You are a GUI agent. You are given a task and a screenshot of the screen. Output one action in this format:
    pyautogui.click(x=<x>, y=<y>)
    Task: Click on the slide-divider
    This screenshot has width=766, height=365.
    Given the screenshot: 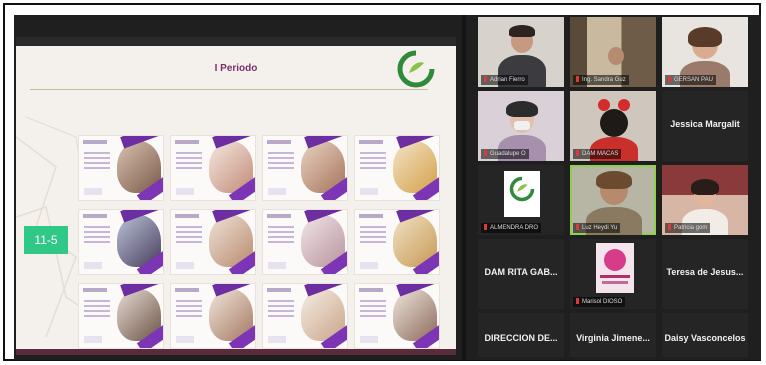 What is the action you would take?
    pyautogui.click(x=229, y=89)
    